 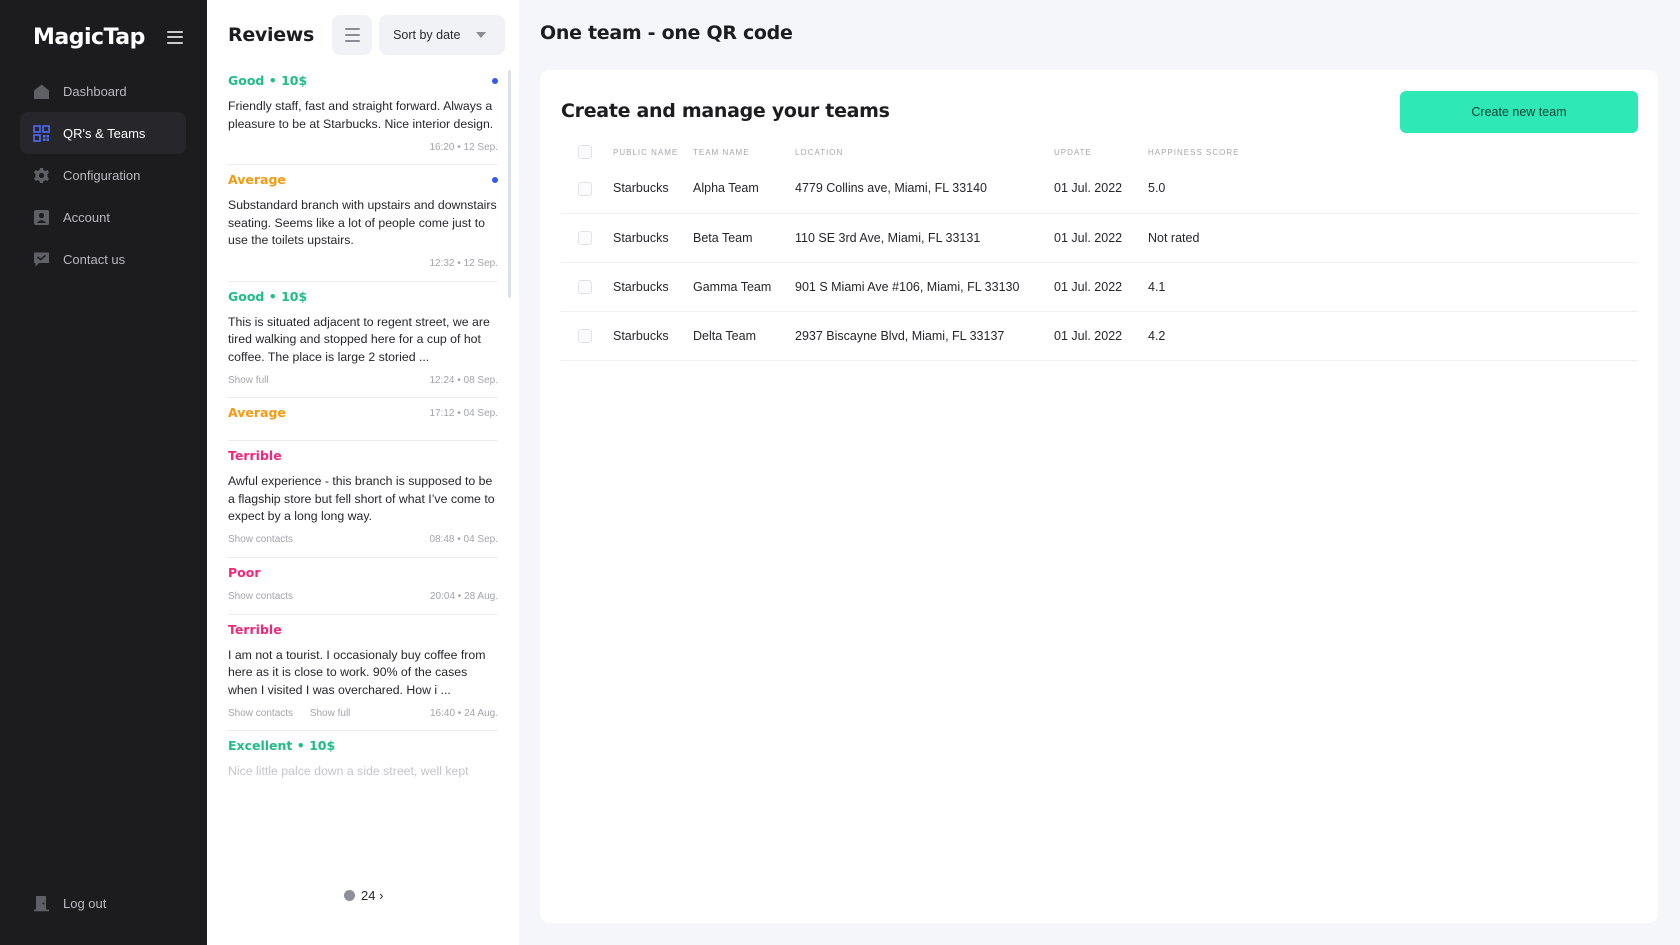 I want to click on sidebar-item-dashboard: Dashboard, so click(x=103, y=91).